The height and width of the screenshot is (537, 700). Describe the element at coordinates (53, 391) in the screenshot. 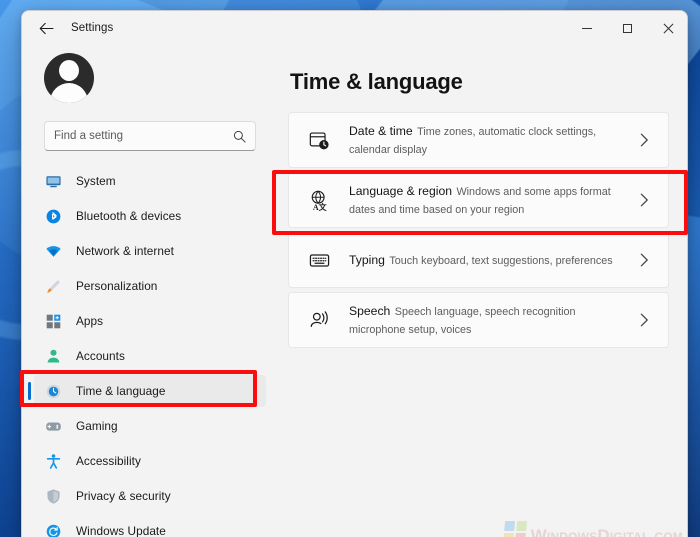

I see `clock-globe-icon` at that location.